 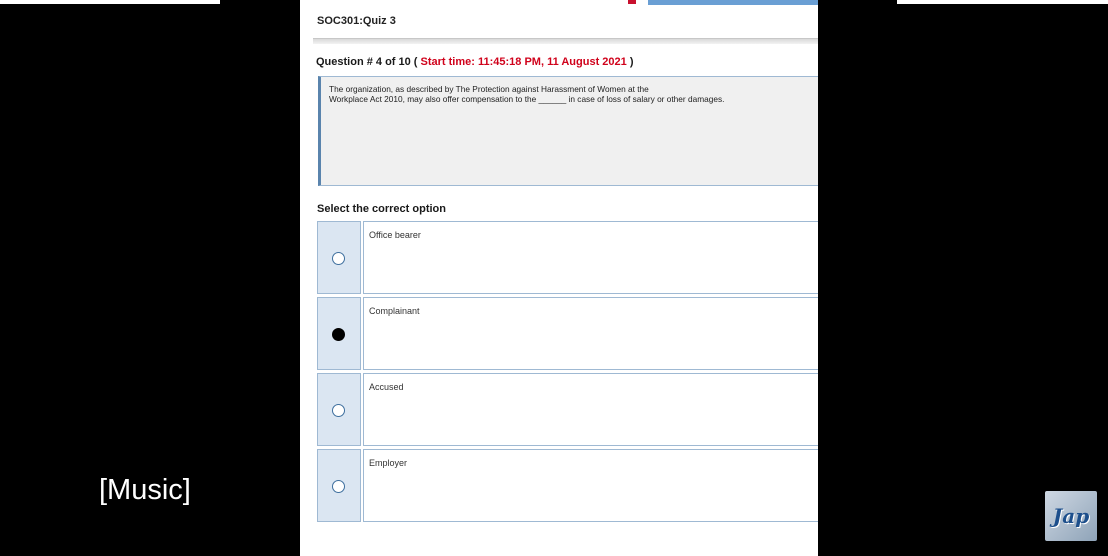 What do you see at coordinates (381, 209) in the screenshot?
I see `select-option-label: Select the correct option` at bounding box center [381, 209].